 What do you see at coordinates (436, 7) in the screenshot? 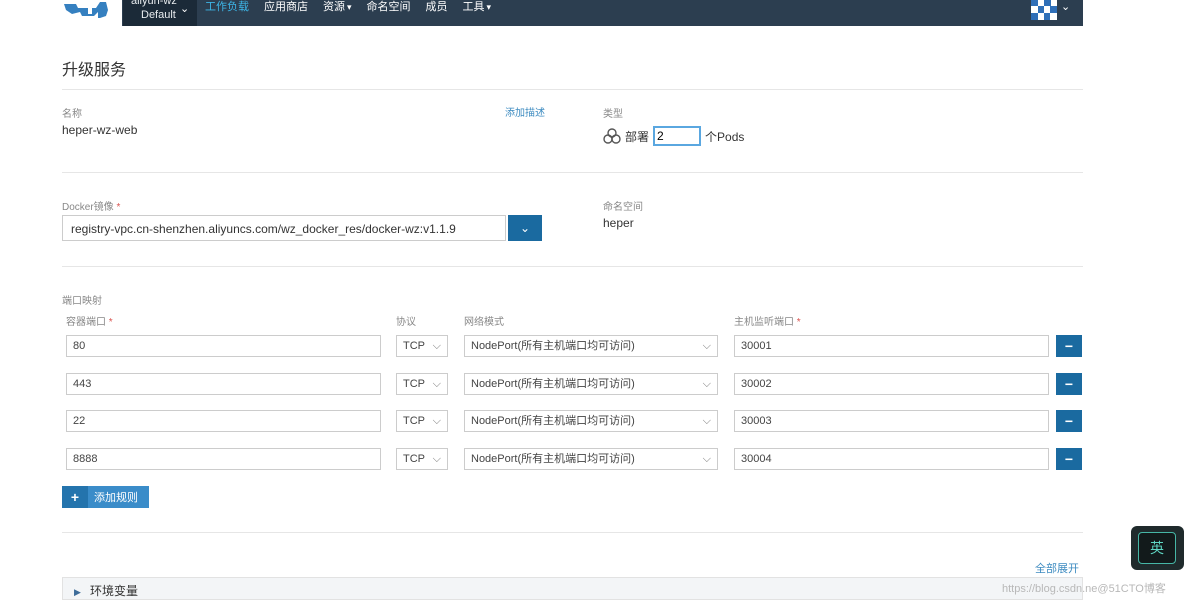
I see `nav-label: 成员` at bounding box center [436, 7].